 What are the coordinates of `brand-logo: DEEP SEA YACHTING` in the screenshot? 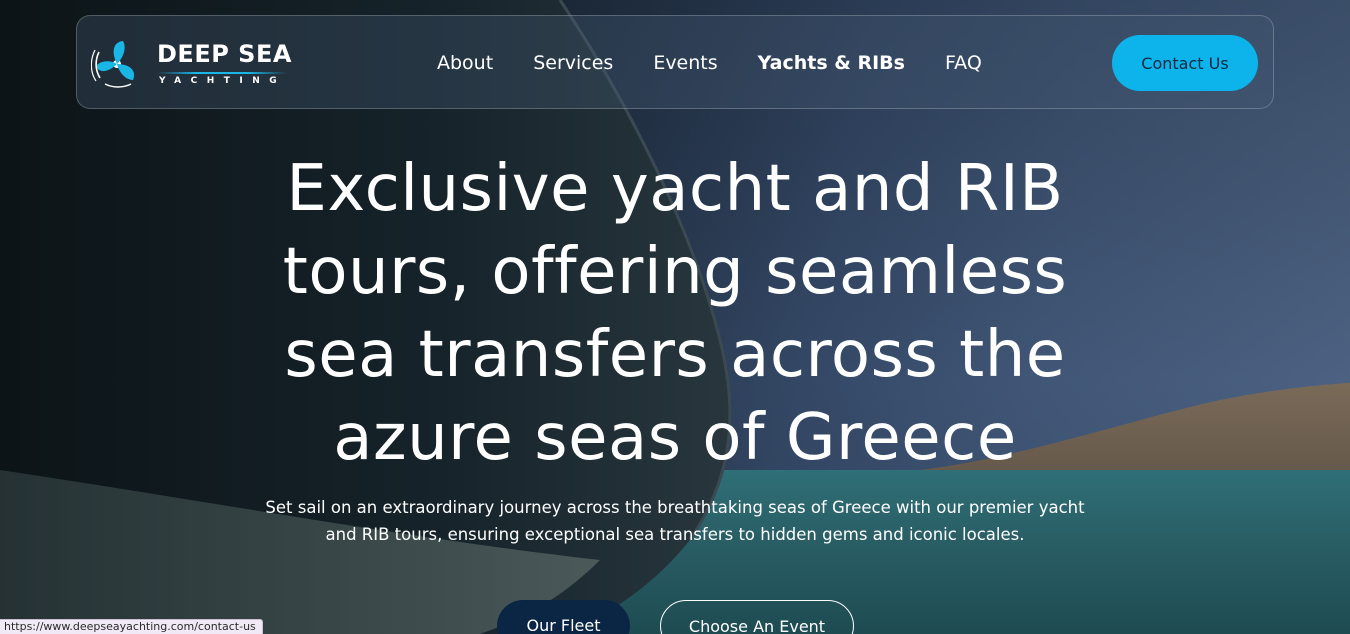 It's located at (191, 64).